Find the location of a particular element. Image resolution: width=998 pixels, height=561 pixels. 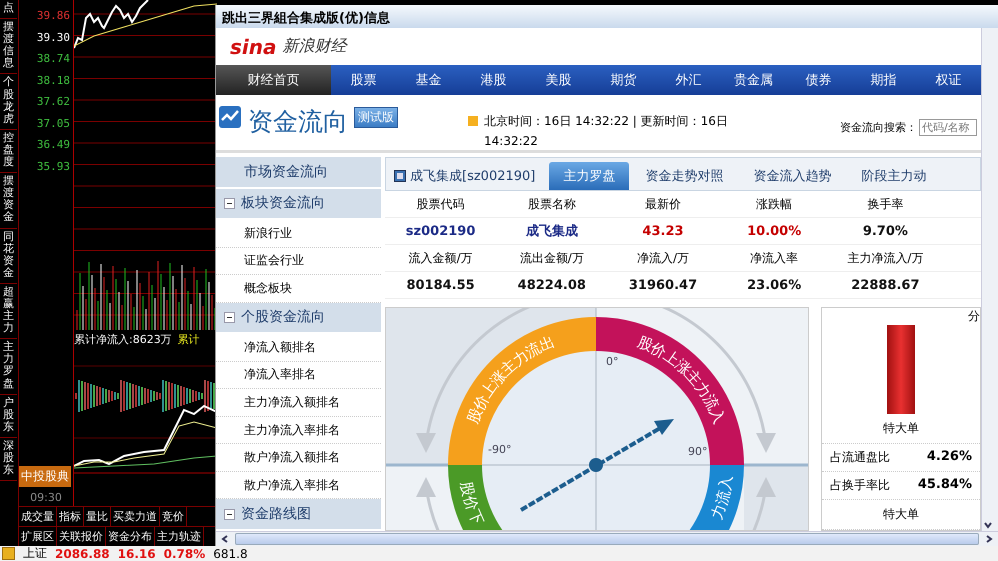

nav-item: 美股 is located at coordinates (558, 80).